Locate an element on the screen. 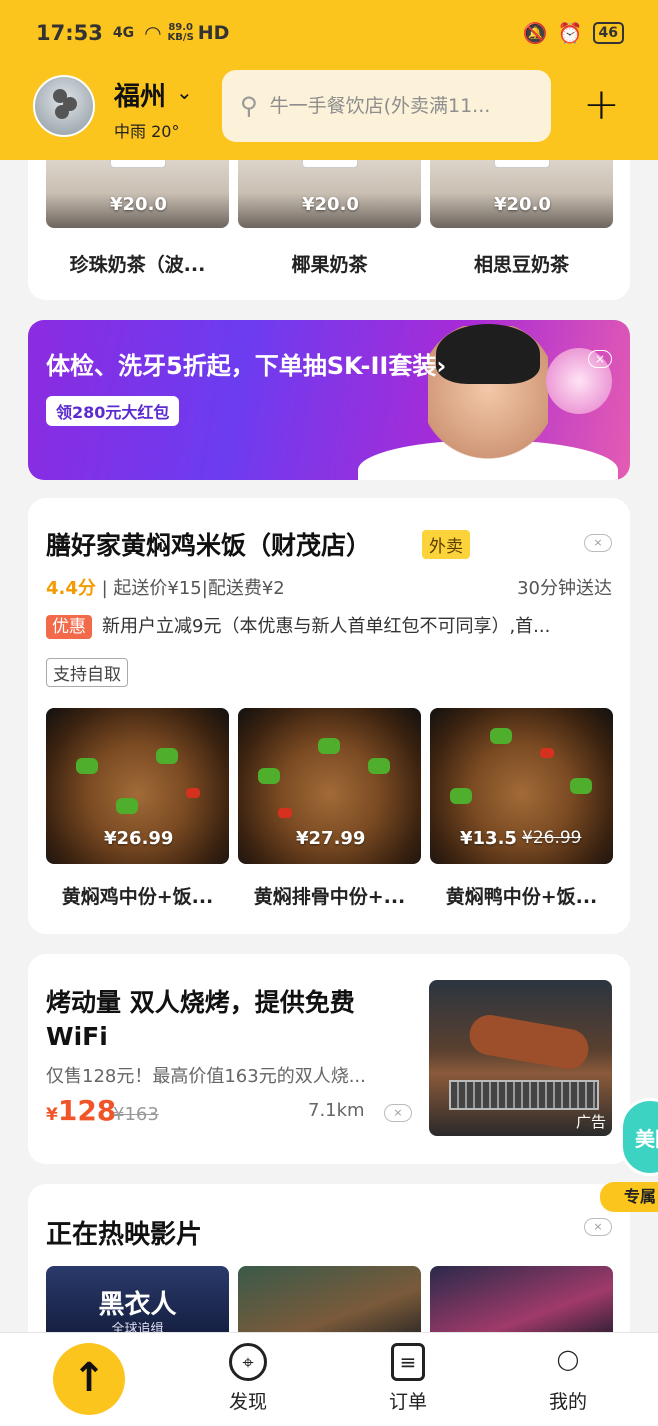  dish-price: ¥27.99 is located at coordinates (331, 838).